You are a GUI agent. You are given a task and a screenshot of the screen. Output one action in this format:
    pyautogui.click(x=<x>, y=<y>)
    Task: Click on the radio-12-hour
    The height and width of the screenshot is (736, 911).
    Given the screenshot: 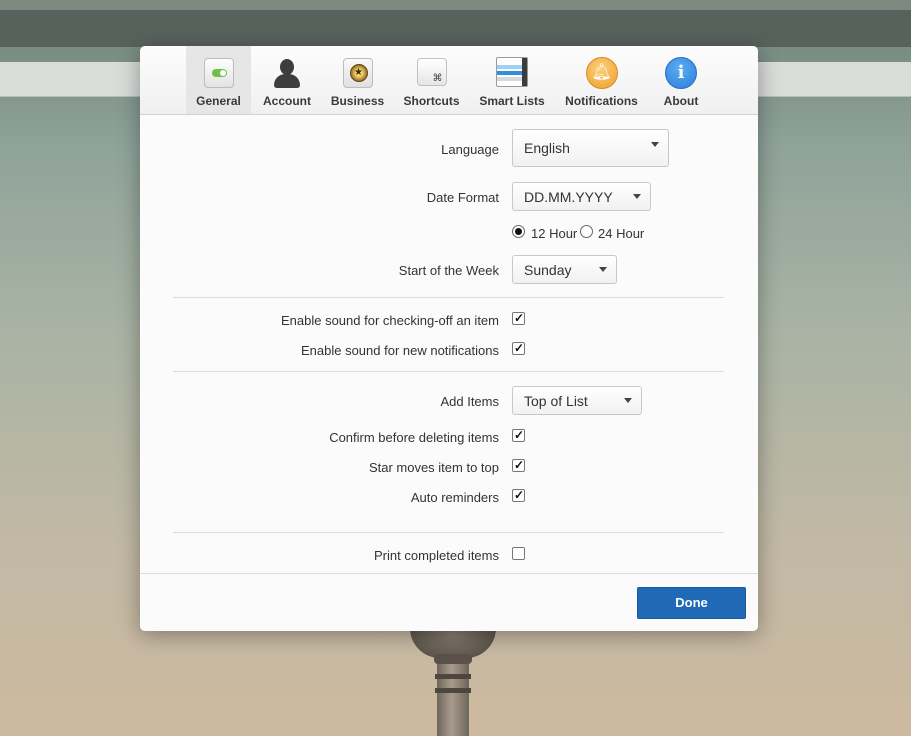 What is the action you would take?
    pyautogui.click(x=518, y=231)
    